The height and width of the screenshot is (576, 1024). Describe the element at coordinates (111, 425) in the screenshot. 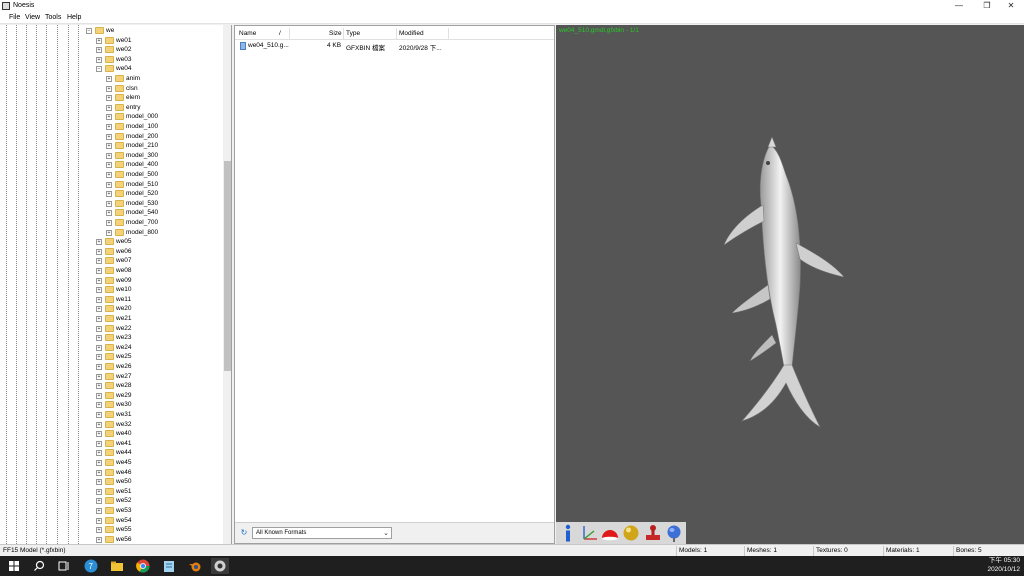

I see `tree-item: + we32` at that location.